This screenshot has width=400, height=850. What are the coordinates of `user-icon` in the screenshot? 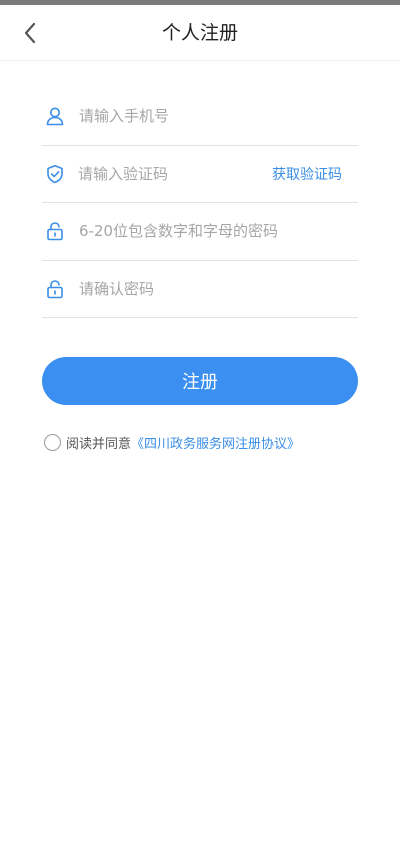 It's located at (55, 116).